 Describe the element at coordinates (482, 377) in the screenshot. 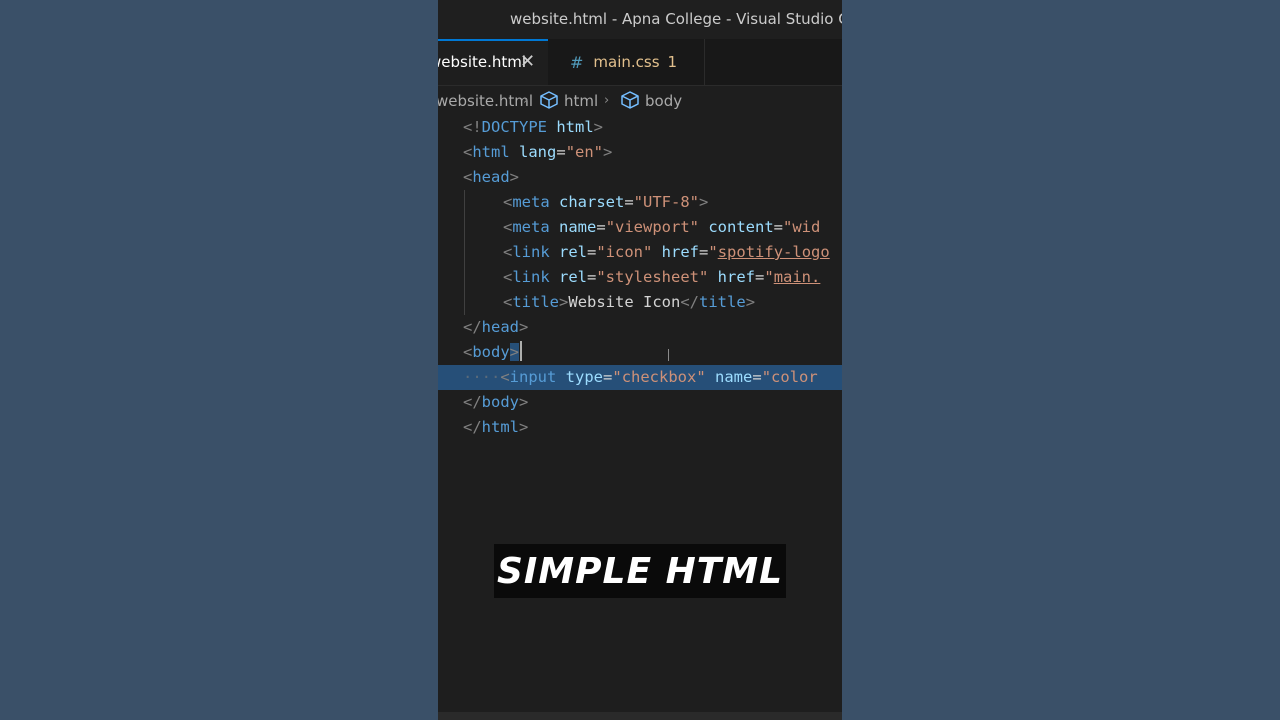

I see `whitespace-marker: ····` at that location.